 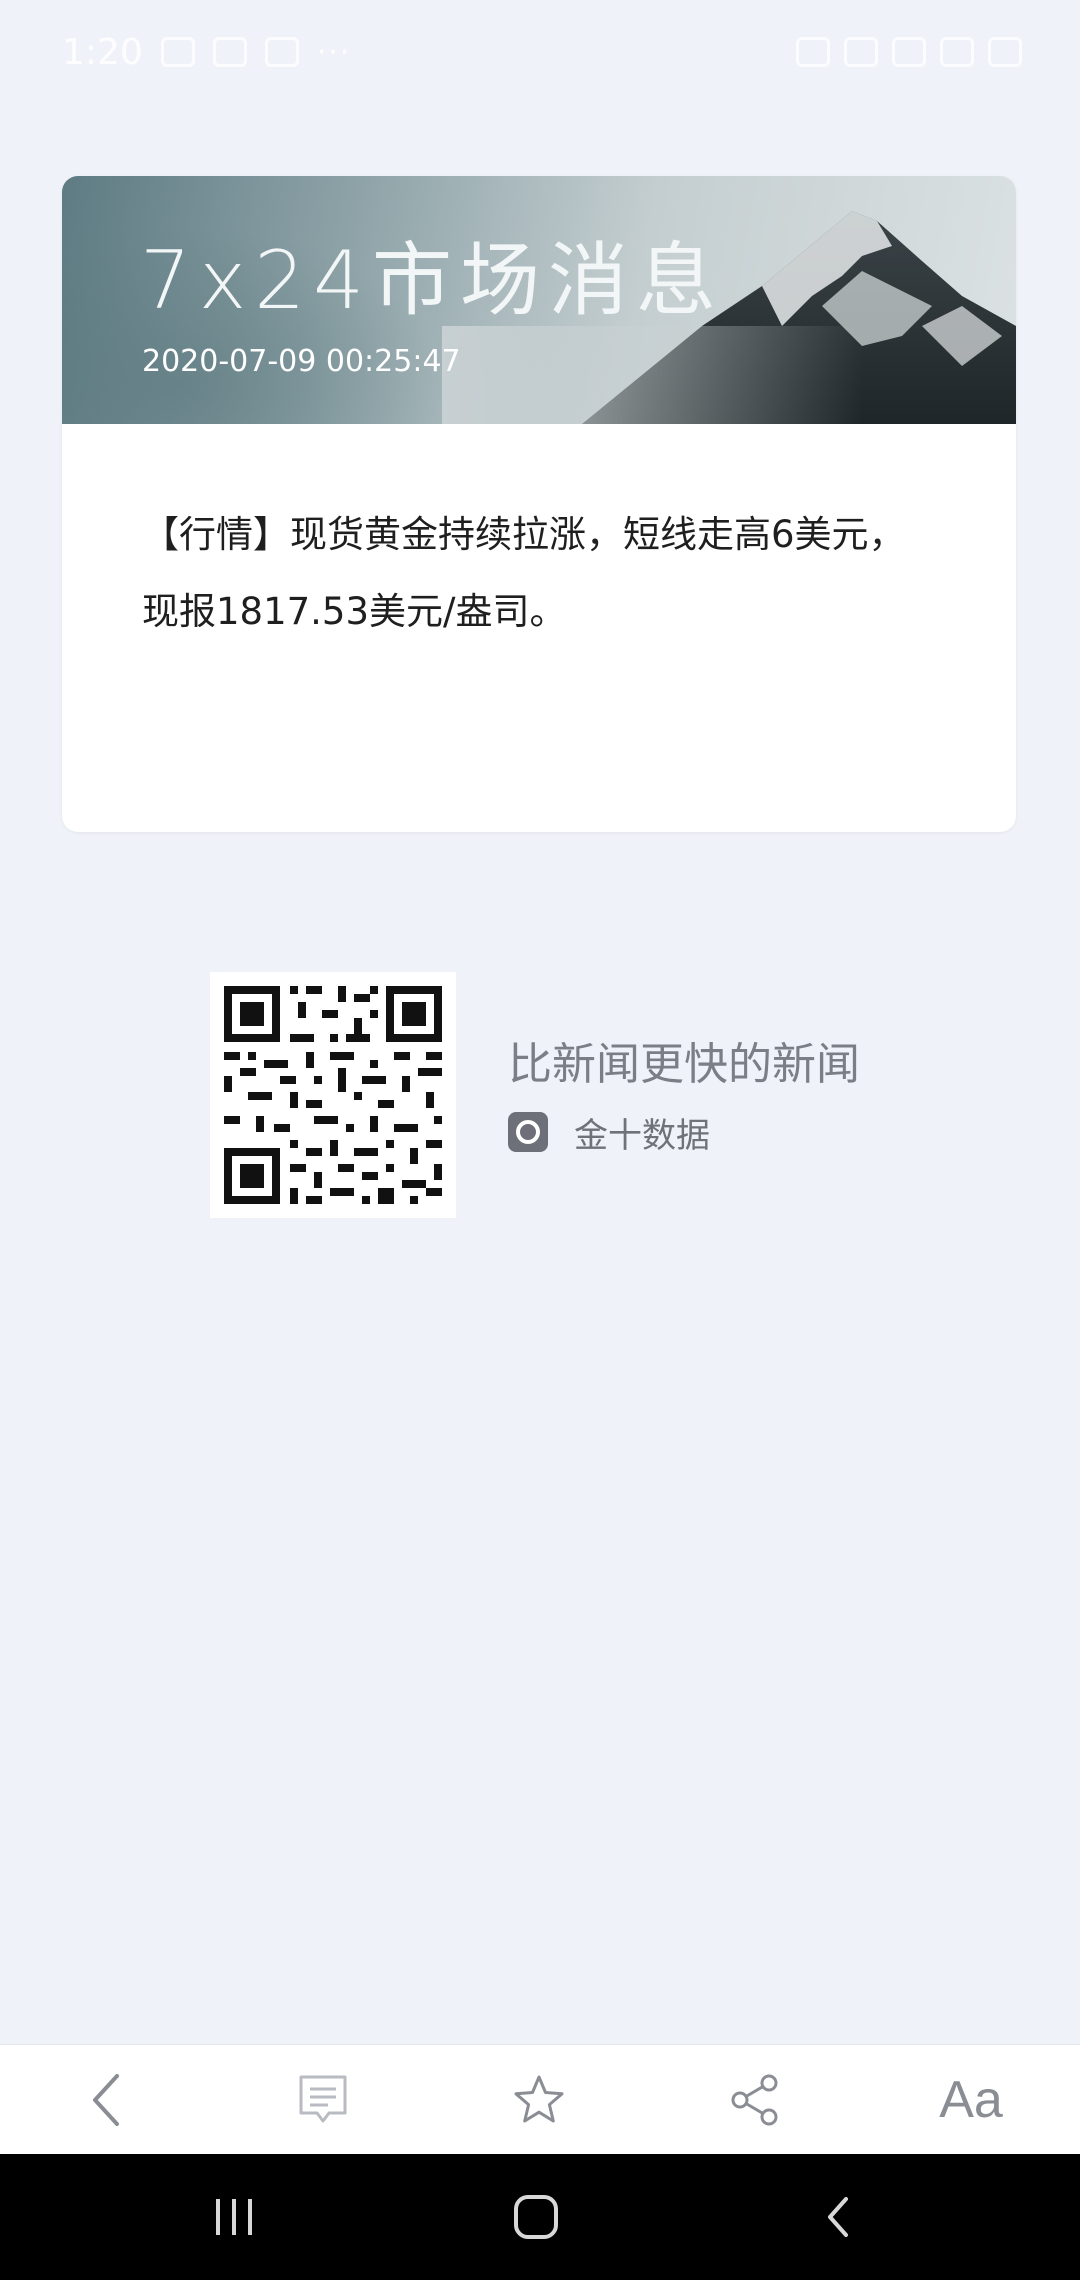 What do you see at coordinates (432, 280) in the screenshot?
I see `banner-title: 7x24市场消息` at bounding box center [432, 280].